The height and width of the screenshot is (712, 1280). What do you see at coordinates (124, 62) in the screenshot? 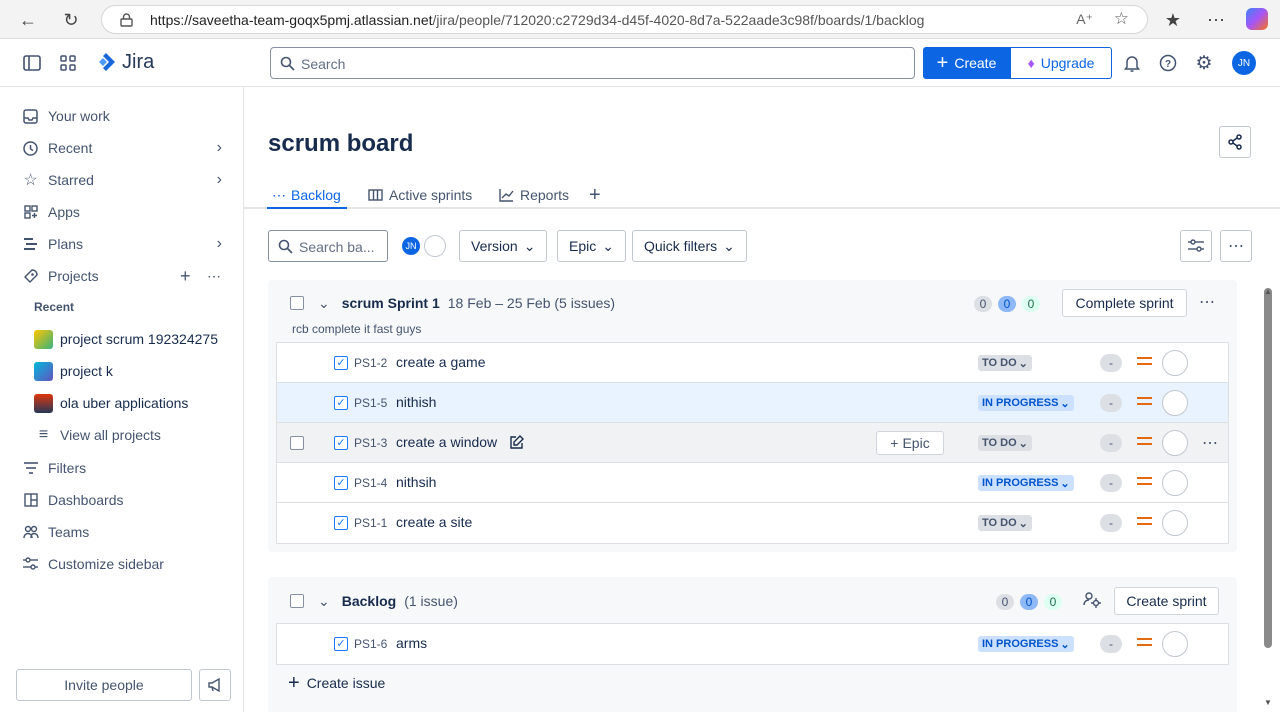
I see `jira-logo: Jira` at bounding box center [124, 62].